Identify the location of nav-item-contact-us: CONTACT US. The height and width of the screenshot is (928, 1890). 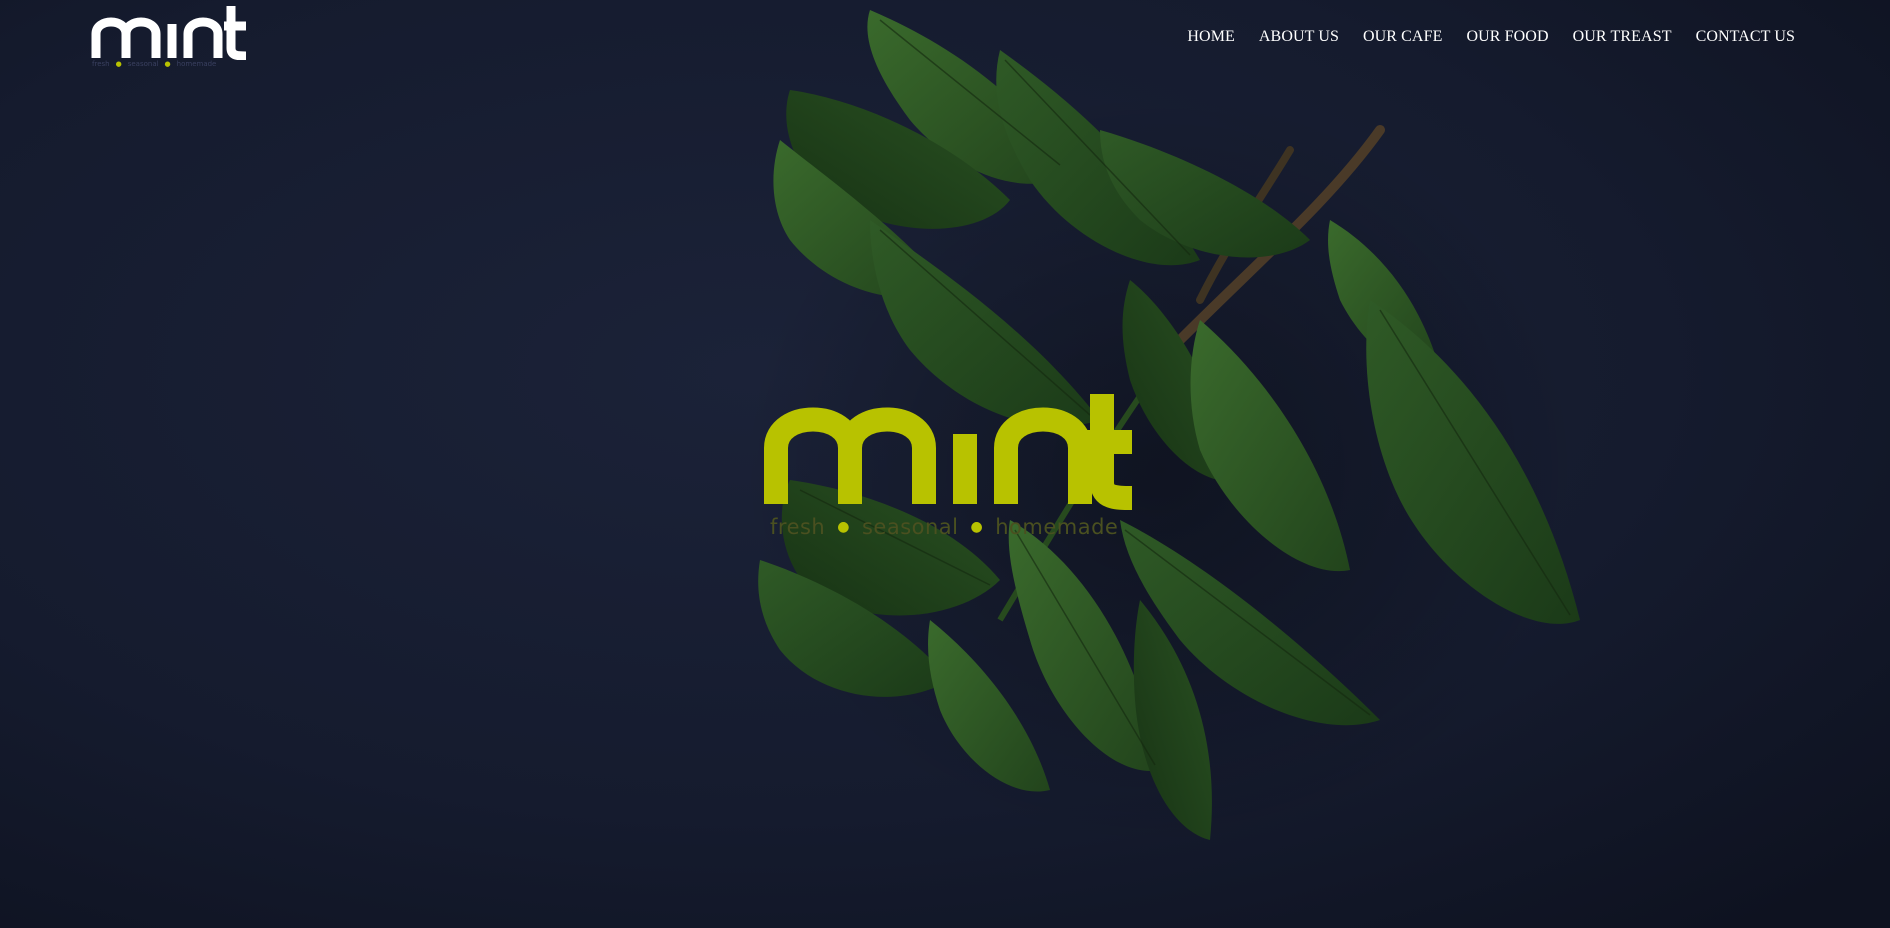
(1745, 37).